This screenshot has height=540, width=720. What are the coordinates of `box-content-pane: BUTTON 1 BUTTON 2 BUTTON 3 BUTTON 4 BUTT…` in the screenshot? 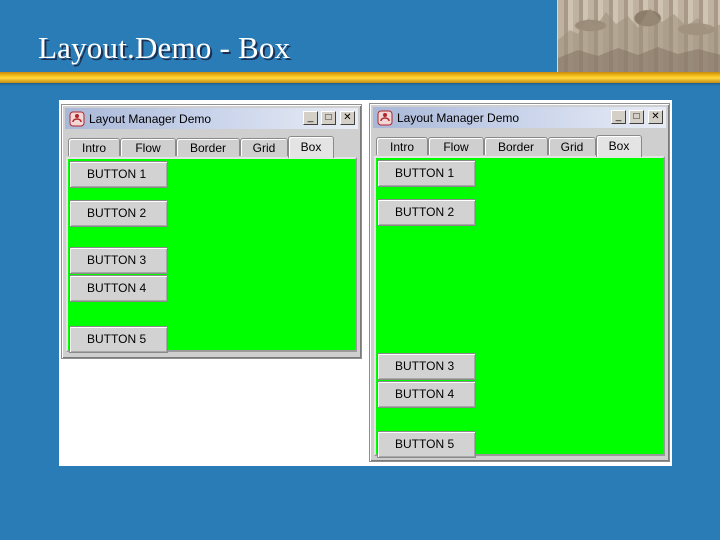 It's located at (211, 255).